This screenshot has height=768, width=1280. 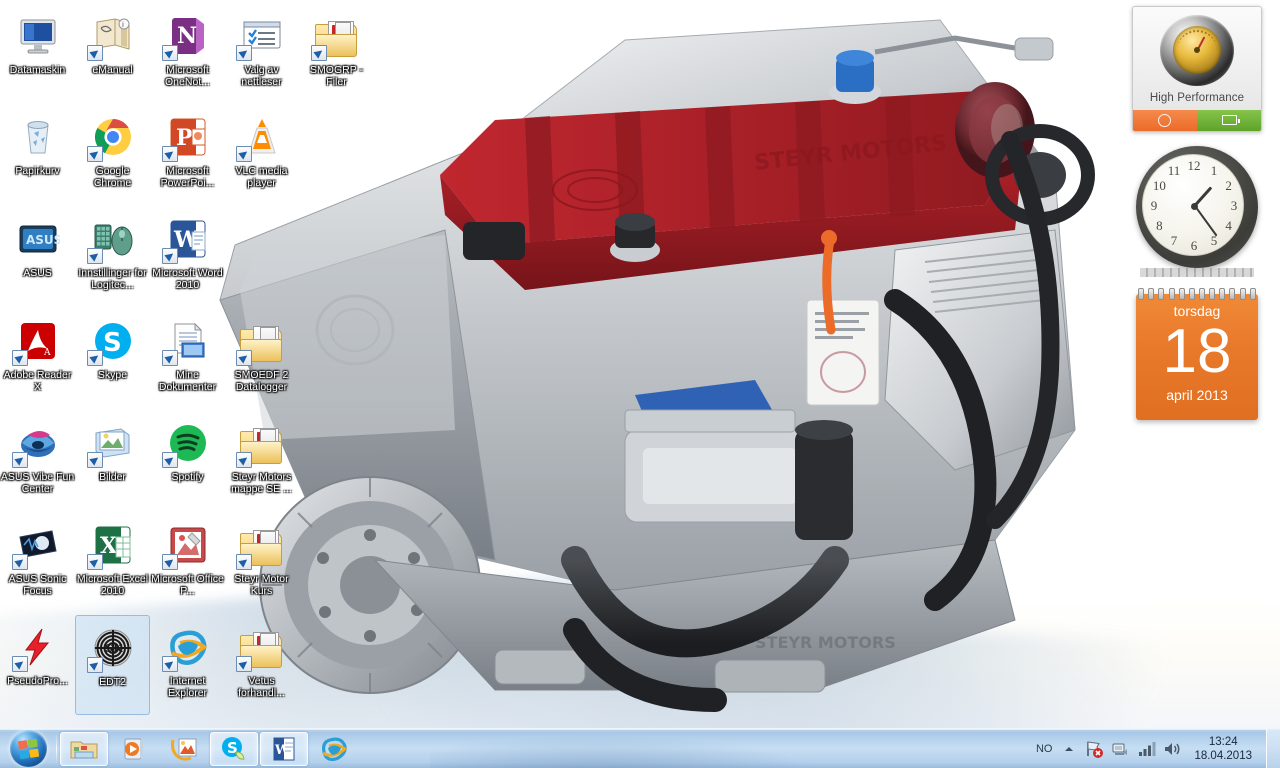 I want to click on vlc-icon, so click(x=260, y=137).